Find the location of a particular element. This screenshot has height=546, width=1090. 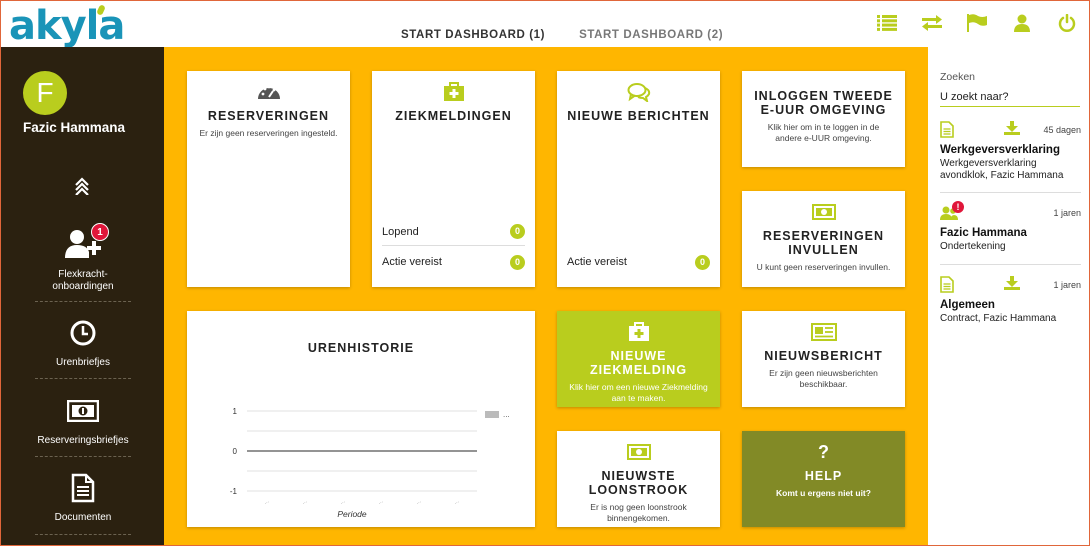

tile-help: ? HELP Komt u ergens niet uit? is located at coordinates (823, 479).